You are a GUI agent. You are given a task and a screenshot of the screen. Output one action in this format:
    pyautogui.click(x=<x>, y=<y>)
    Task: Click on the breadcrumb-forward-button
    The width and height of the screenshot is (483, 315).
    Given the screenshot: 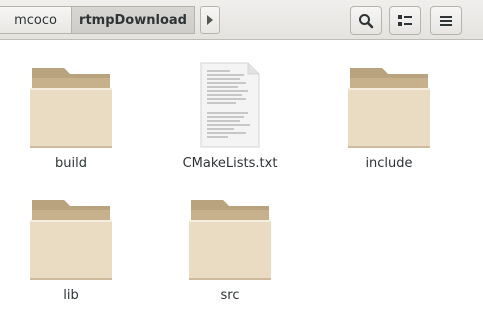 What is the action you would take?
    pyautogui.click(x=210, y=20)
    